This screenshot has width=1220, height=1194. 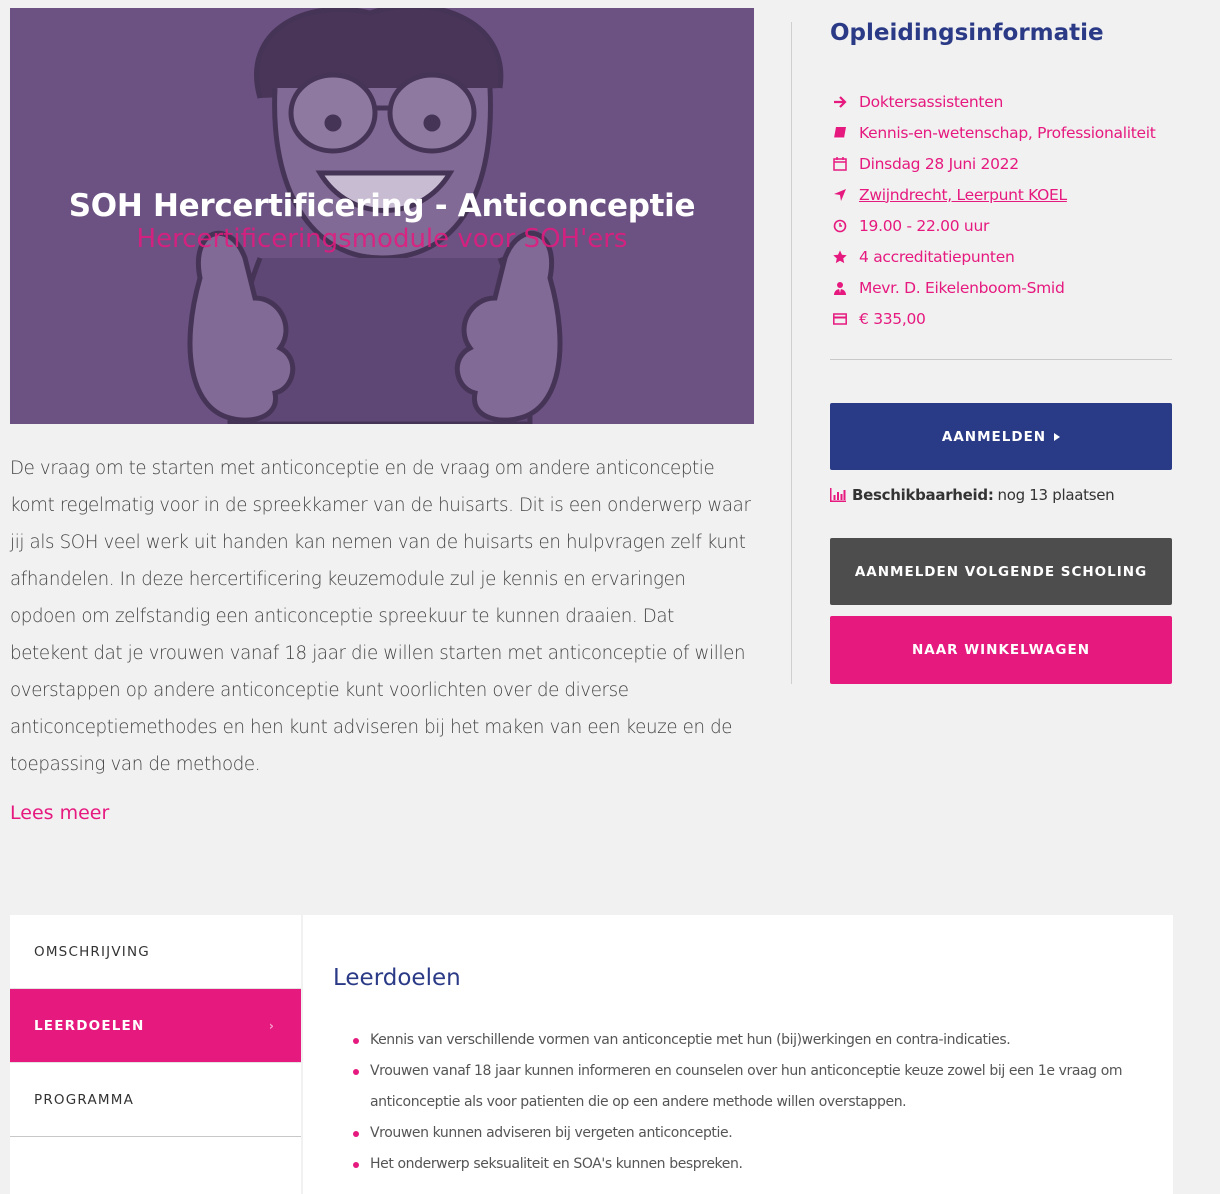 What do you see at coordinates (846, 195) in the screenshot?
I see `location-arrow-icon` at bounding box center [846, 195].